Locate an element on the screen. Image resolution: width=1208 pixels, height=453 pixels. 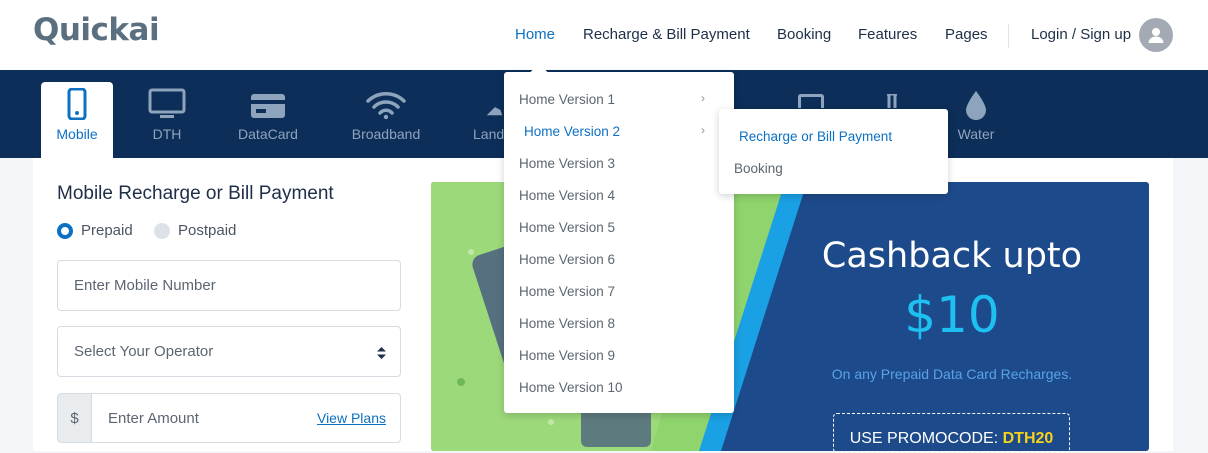
radio-postpaid: Postpaid is located at coordinates (195, 230).